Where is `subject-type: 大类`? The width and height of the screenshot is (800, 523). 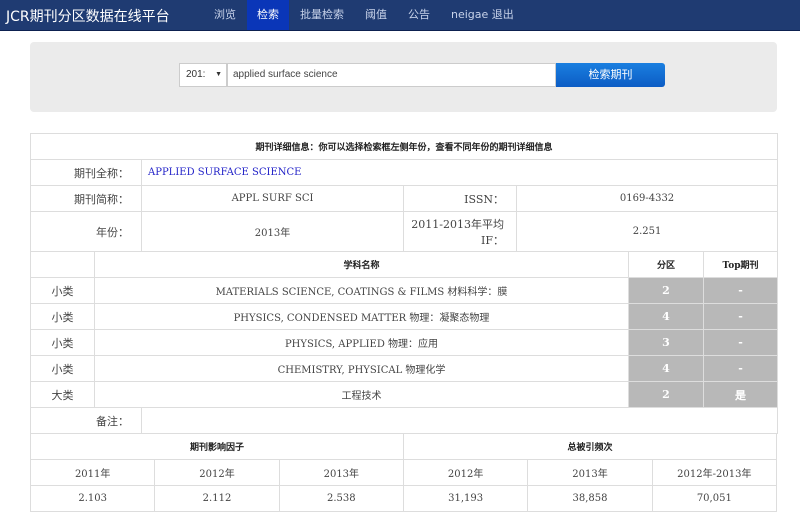 subject-type: 大类 is located at coordinates (62, 394).